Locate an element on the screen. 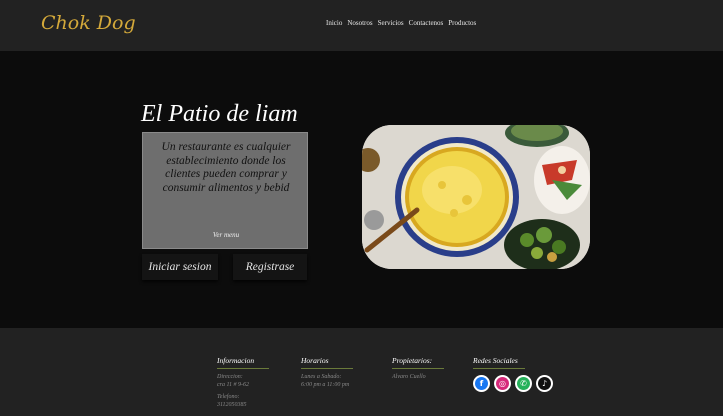 Image resolution: width=723 pixels, height=416 pixels. phone-value: 3112050385 is located at coordinates (232, 404).